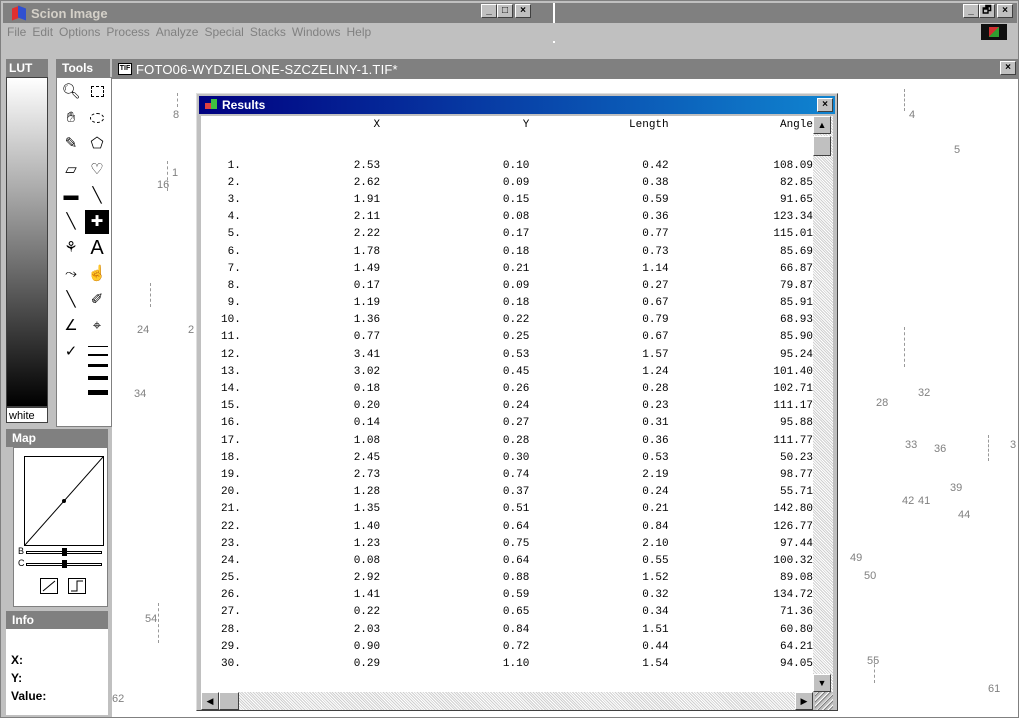  What do you see at coordinates (825, 105) in the screenshot?
I see `results-close-button: ×` at bounding box center [825, 105].